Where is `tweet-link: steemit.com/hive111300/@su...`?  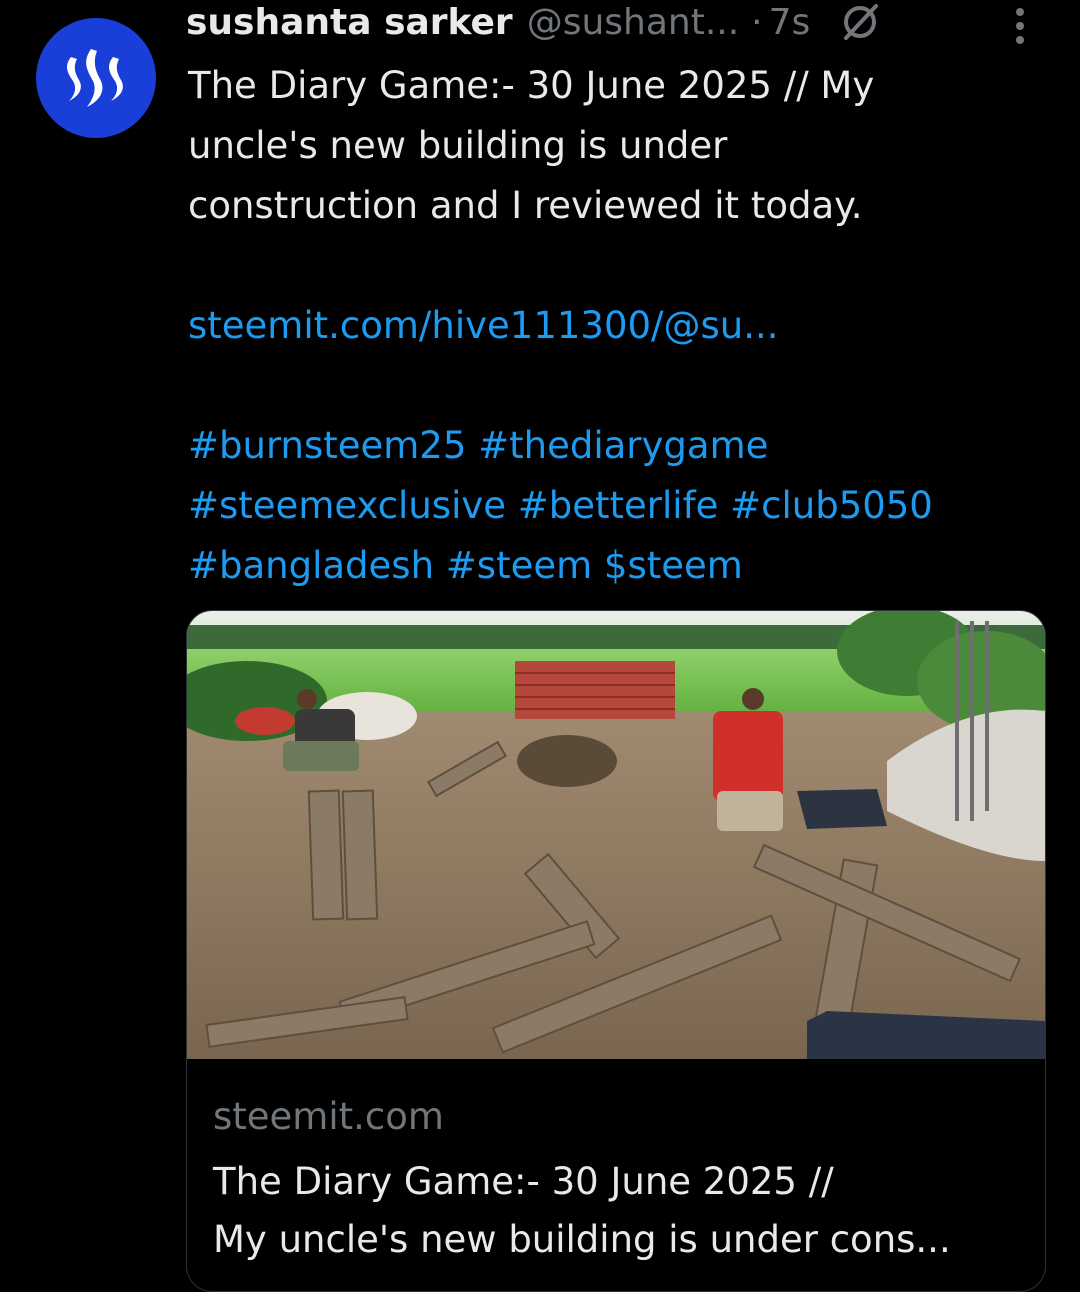
tweet-link: steemit.com/hive111300/@su... is located at coordinates (618, 326).